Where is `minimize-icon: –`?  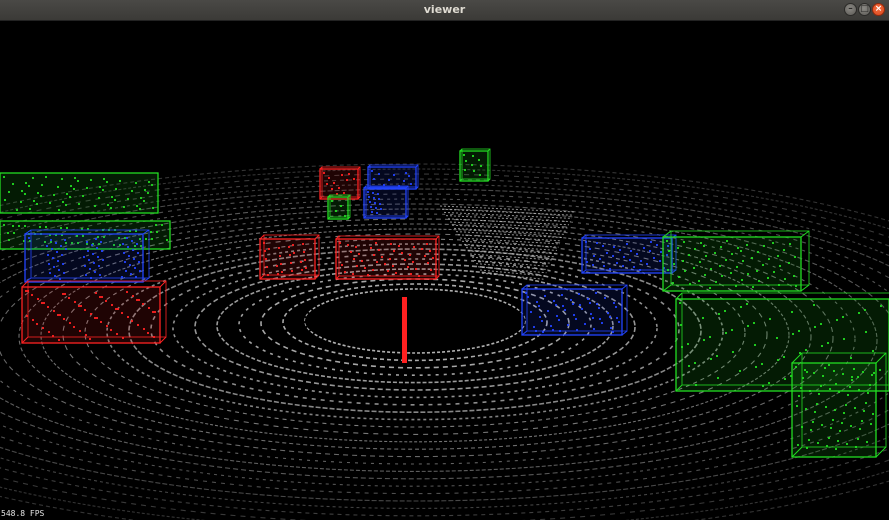 minimize-icon: – is located at coordinates (850, 9).